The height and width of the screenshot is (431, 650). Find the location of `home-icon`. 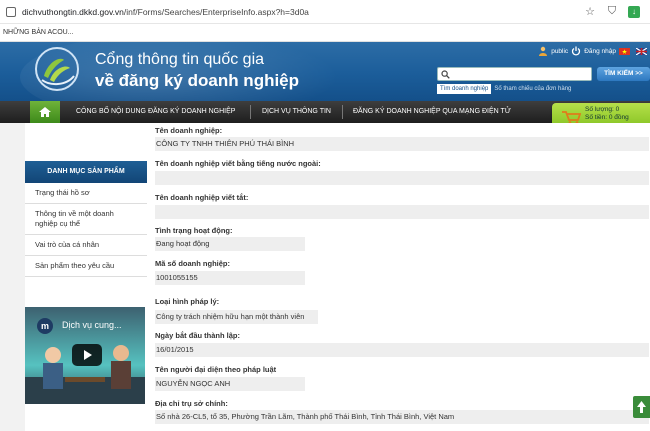

home-icon is located at coordinates (45, 112).